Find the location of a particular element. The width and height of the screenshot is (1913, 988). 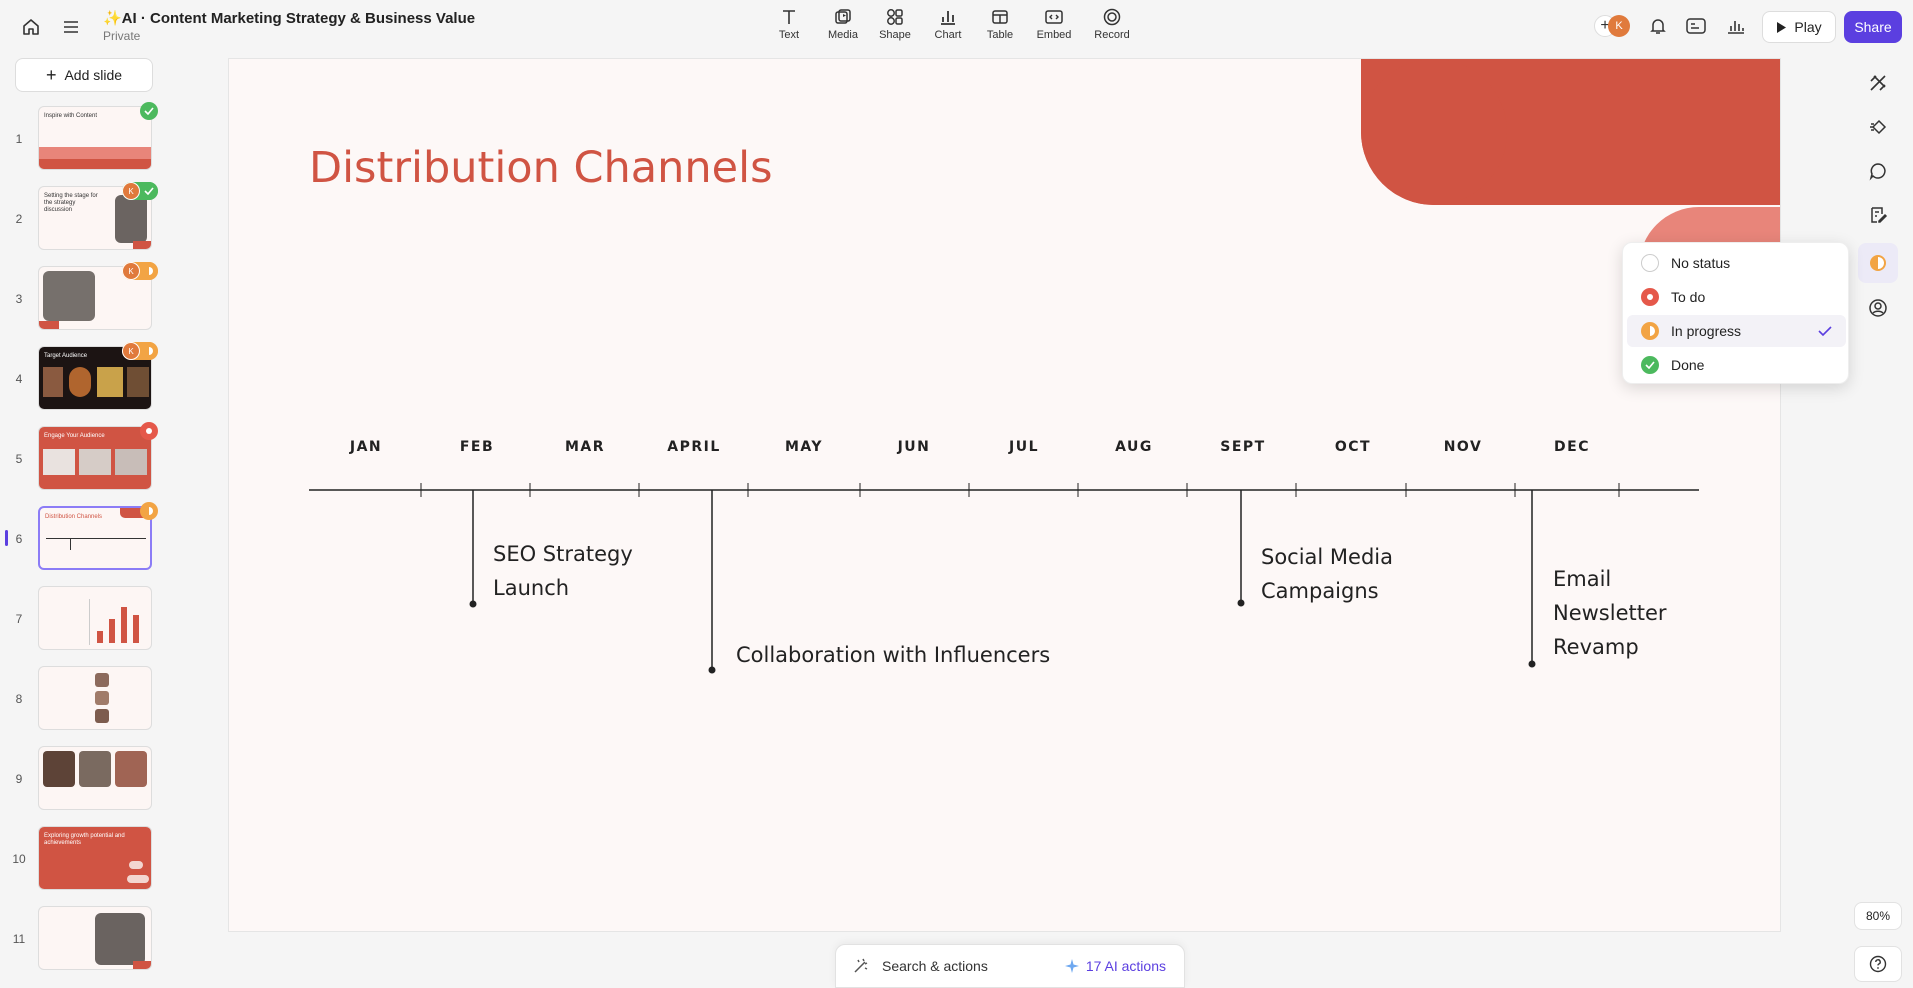

menu-icon is located at coordinates (71, 27).